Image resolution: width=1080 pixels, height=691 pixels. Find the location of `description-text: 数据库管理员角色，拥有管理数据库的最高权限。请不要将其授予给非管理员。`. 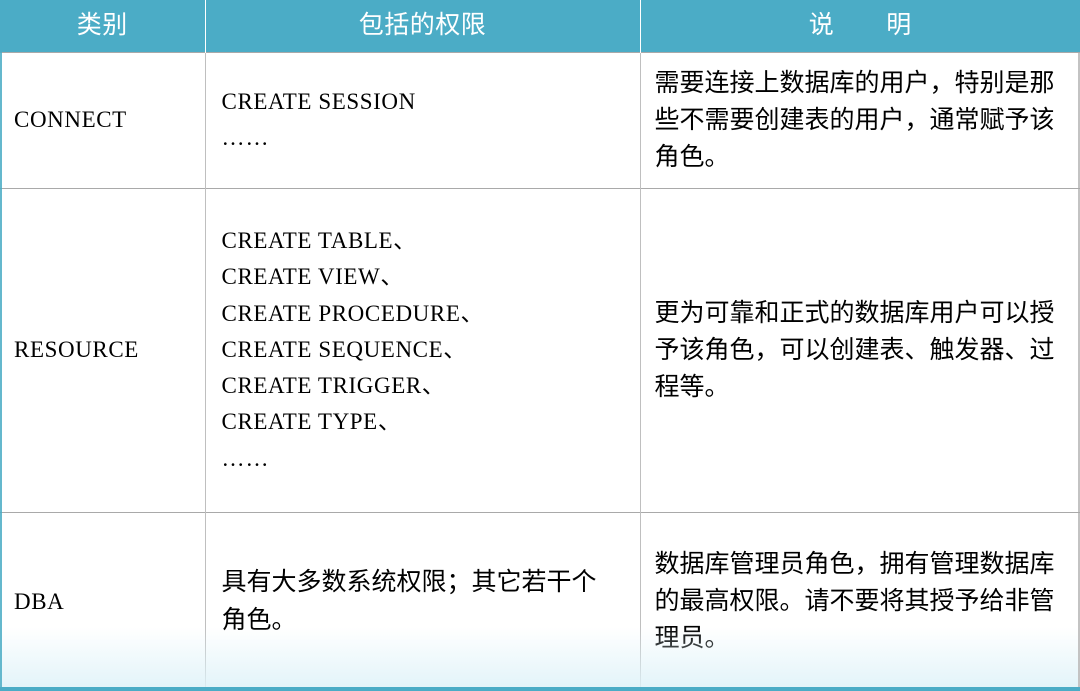

description-text: 数据库管理员角色，拥有管理数据库的最高权限。请不要将其授予给非管理员。 is located at coordinates (854, 602).